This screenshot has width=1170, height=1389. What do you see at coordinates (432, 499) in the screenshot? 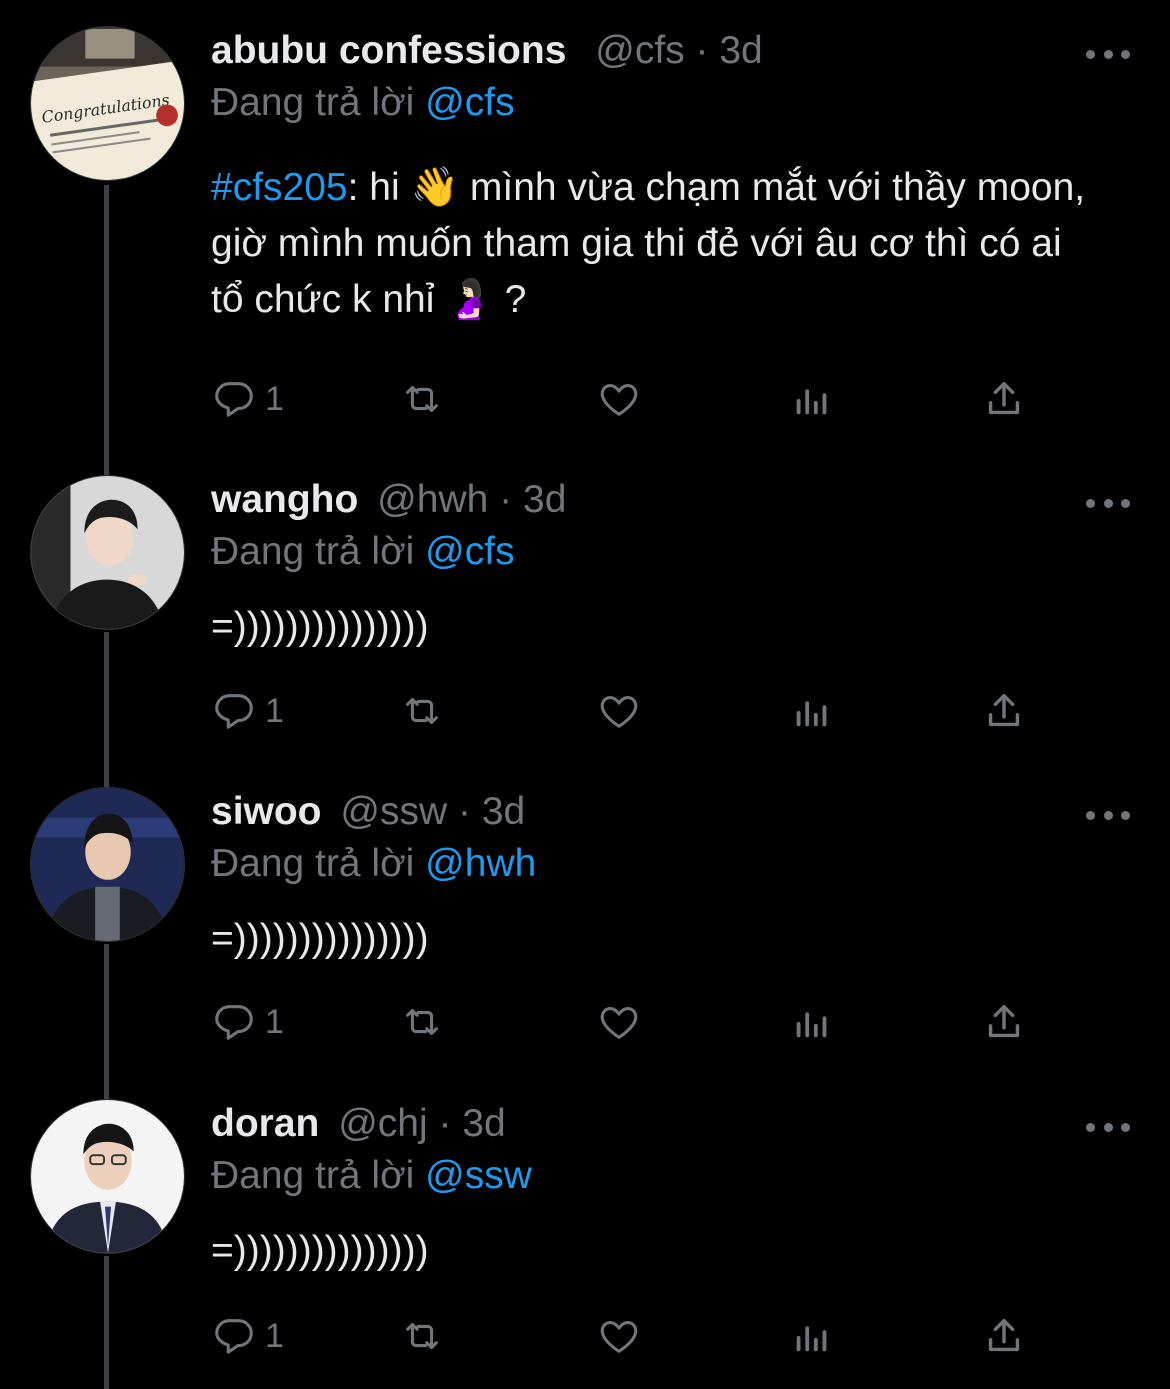
I see `user-handle: @hwh` at bounding box center [432, 499].